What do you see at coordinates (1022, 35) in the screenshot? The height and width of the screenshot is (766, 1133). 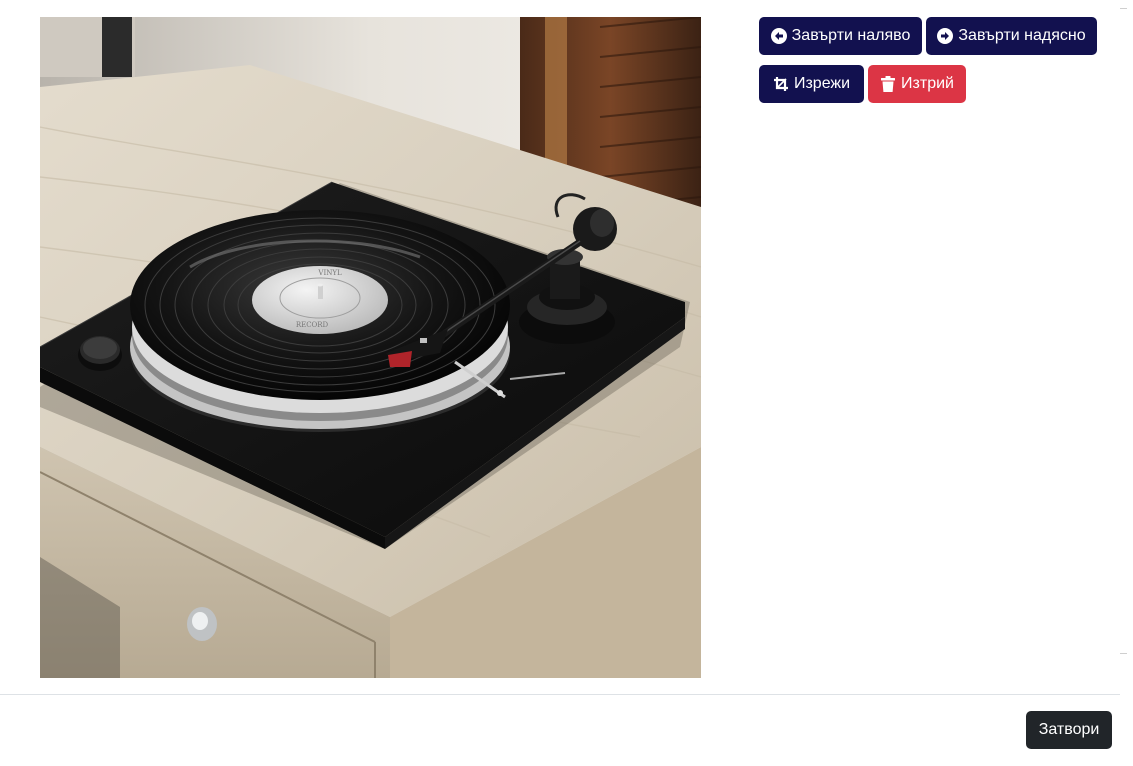 I see `rotate-right-label: Завърти надясно` at bounding box center [1022, 35].